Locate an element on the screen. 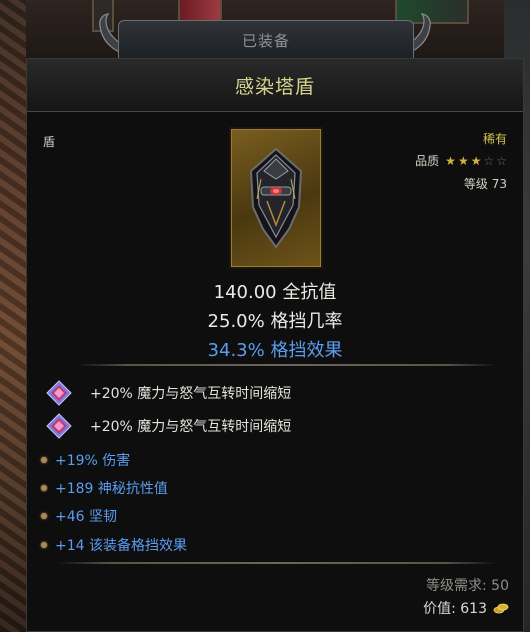  quality-label: 品质 is located at coordinates (427, 161).